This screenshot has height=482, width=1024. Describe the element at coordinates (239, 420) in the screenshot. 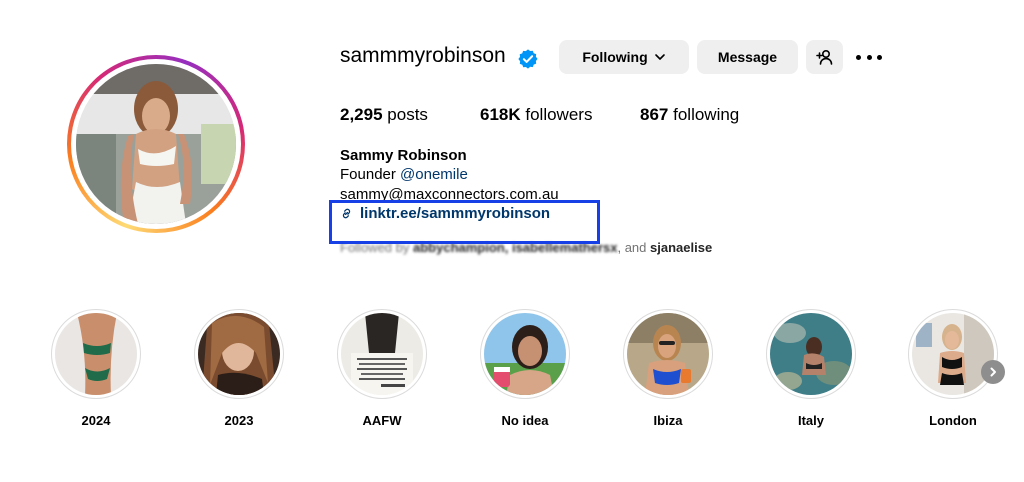

I see `highlight-label: 2023` at that location.